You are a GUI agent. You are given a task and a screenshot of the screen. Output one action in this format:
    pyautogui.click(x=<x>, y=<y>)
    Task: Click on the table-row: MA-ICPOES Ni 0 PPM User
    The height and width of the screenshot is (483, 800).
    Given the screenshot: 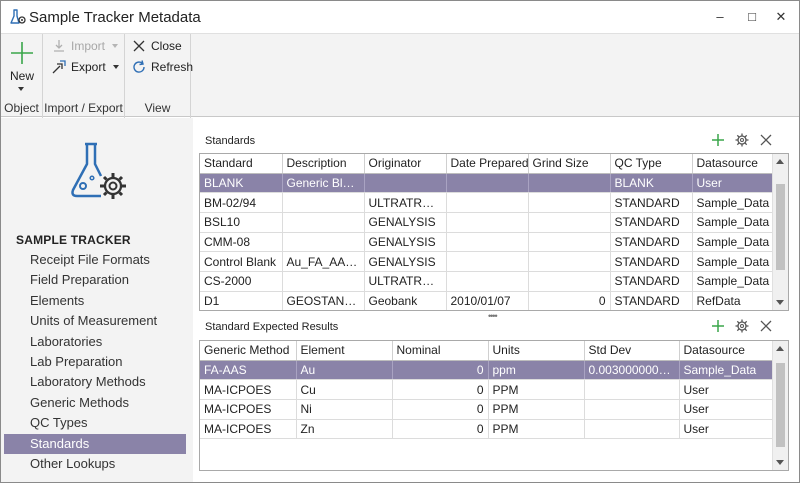 What is the action you would take?
    pyautogui.click(x=487, y=409)
    